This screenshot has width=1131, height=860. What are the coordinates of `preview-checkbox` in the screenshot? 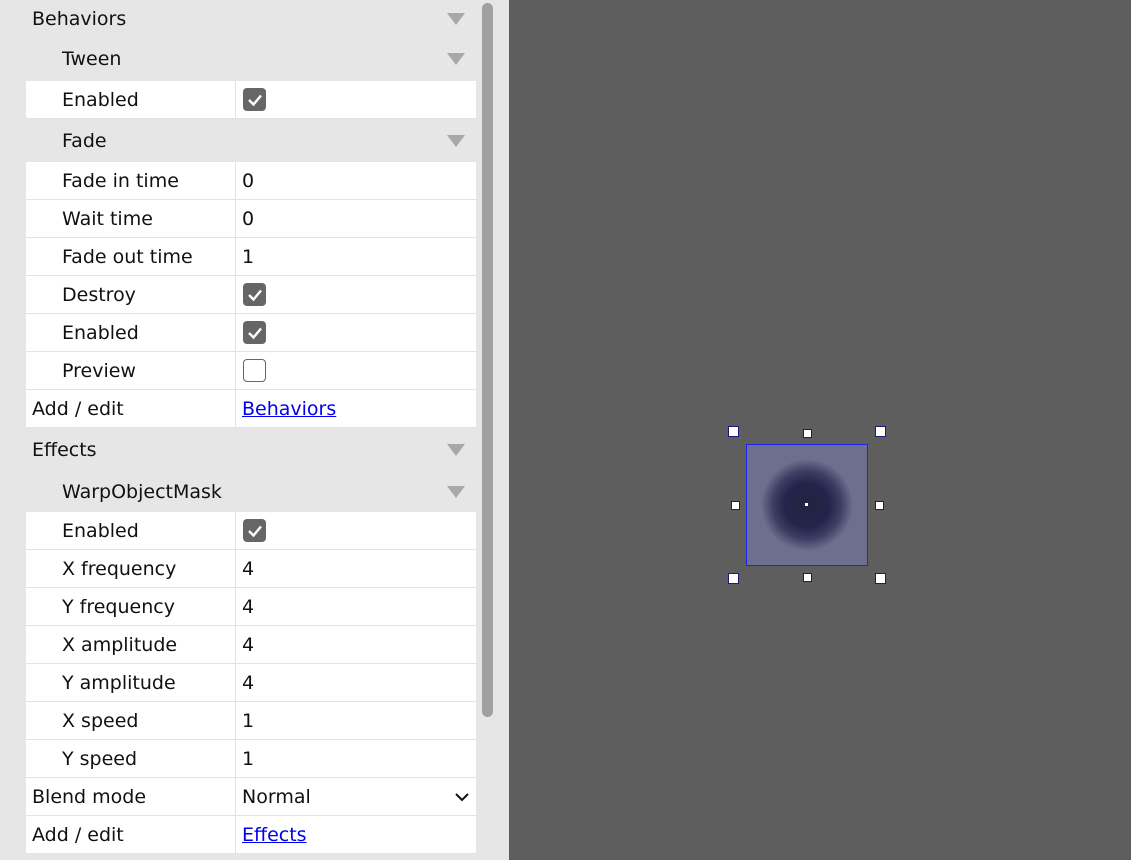 It's located at (254, 370).